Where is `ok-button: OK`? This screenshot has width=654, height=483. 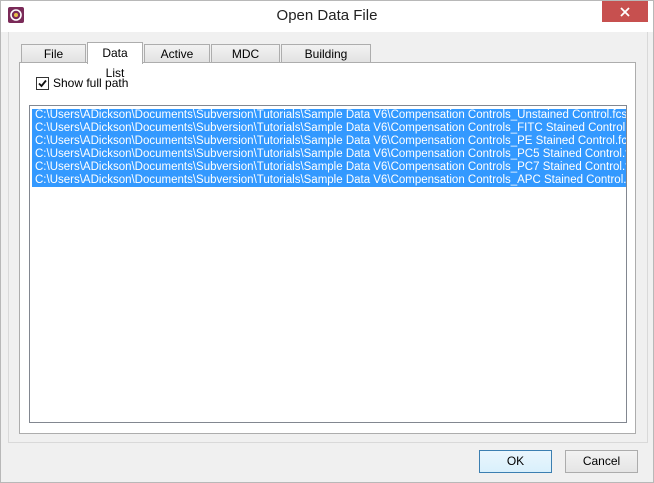 ok-button: OK is located at coordinates (515, 461).